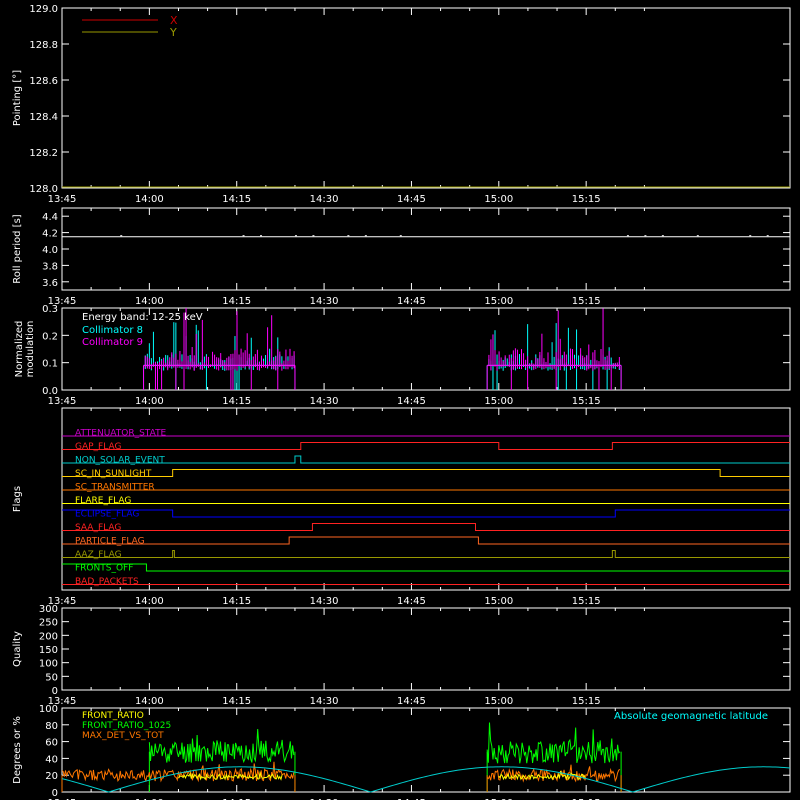 This screenshot has width=800, height=800. What do you see at coordinates (121, 434) in the screenshot?
I see `flag-label: ATTENUATOR_STATE` at bounding box center [121, 434].